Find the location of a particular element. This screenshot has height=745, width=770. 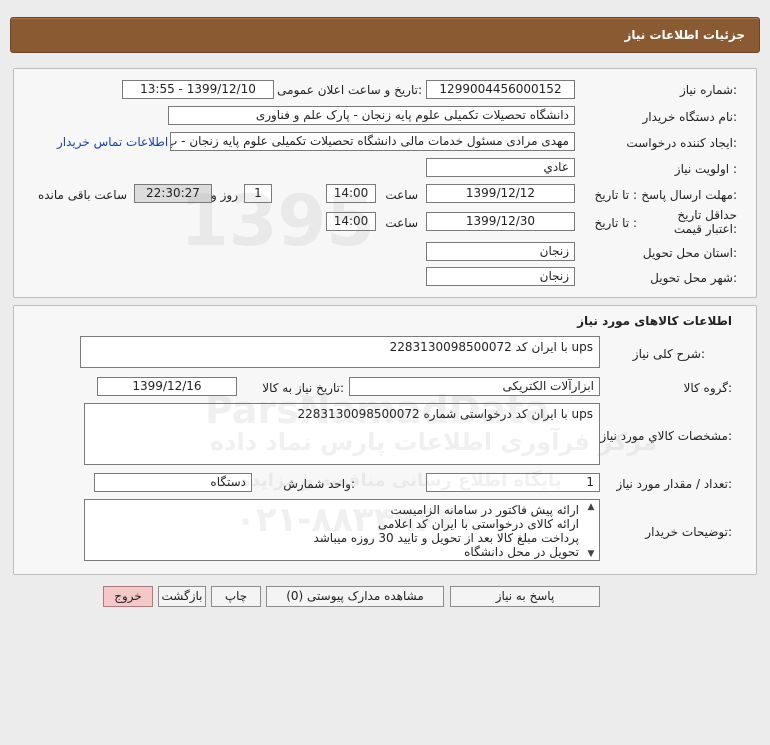

summary-field: ups با ایران کد 2283130098500072 is located at coordinates (340, 352).